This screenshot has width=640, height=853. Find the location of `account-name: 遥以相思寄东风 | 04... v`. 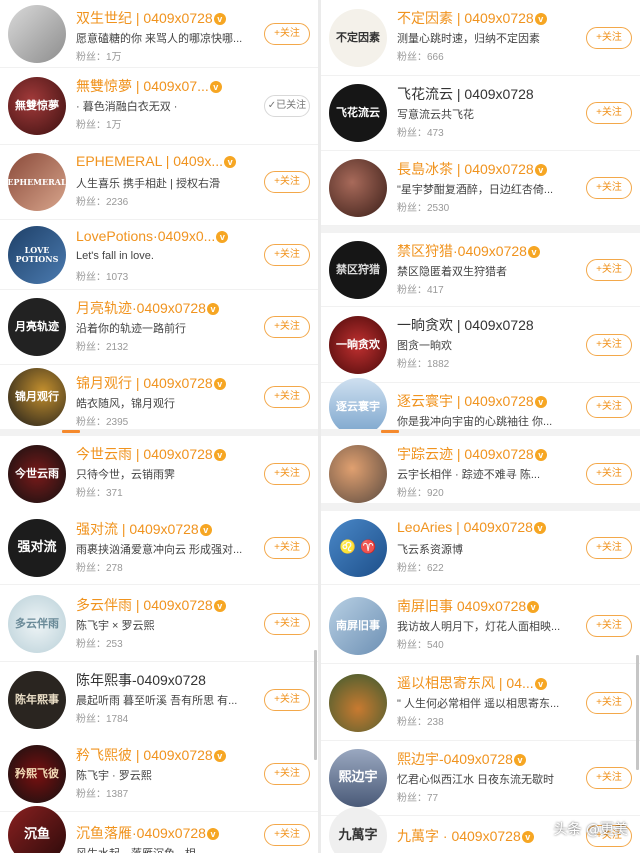

account-name: 遥以相思寄东风 | 04... v is located at coordinates (483, 683).